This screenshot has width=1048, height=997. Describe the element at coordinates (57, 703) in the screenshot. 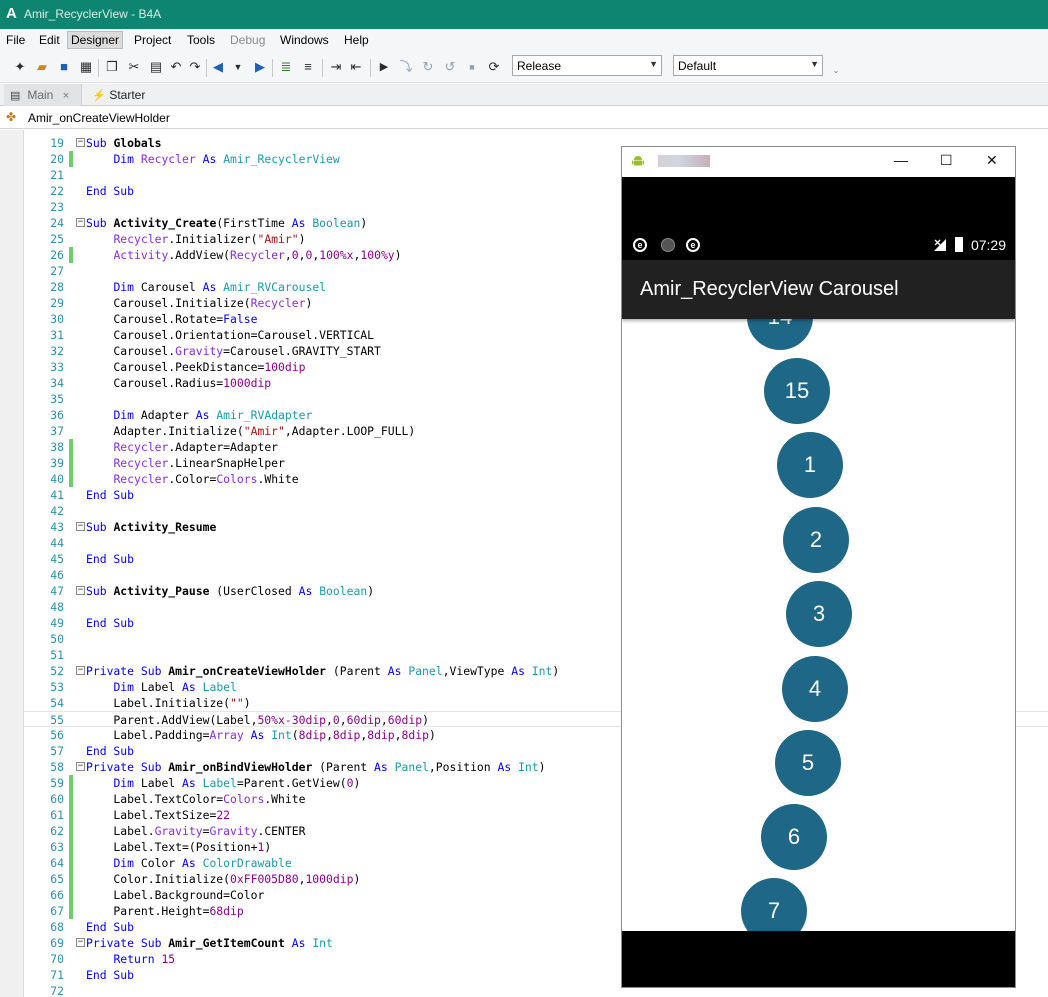

I see `line-number: 54` at that location.